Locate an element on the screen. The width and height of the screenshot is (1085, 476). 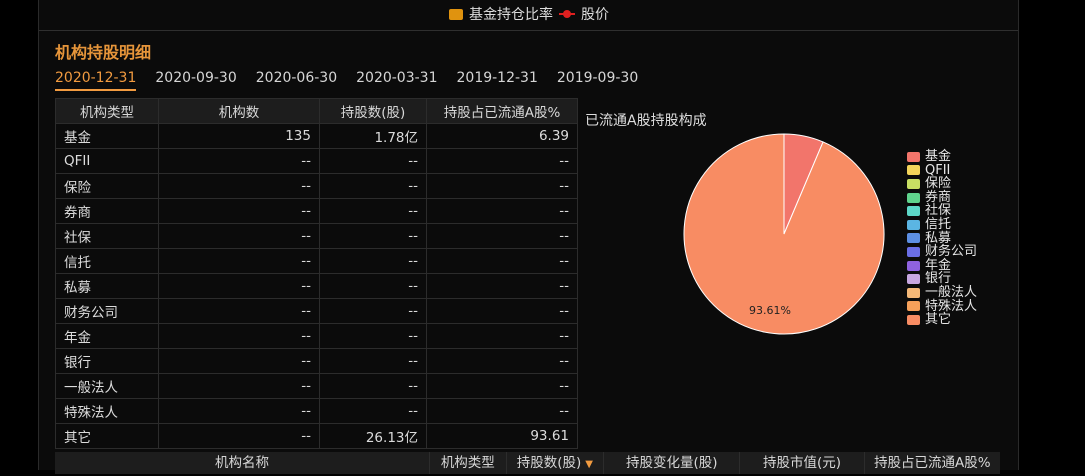
holding-pie-chart: 93.61% is located at coordinates (784, 234).